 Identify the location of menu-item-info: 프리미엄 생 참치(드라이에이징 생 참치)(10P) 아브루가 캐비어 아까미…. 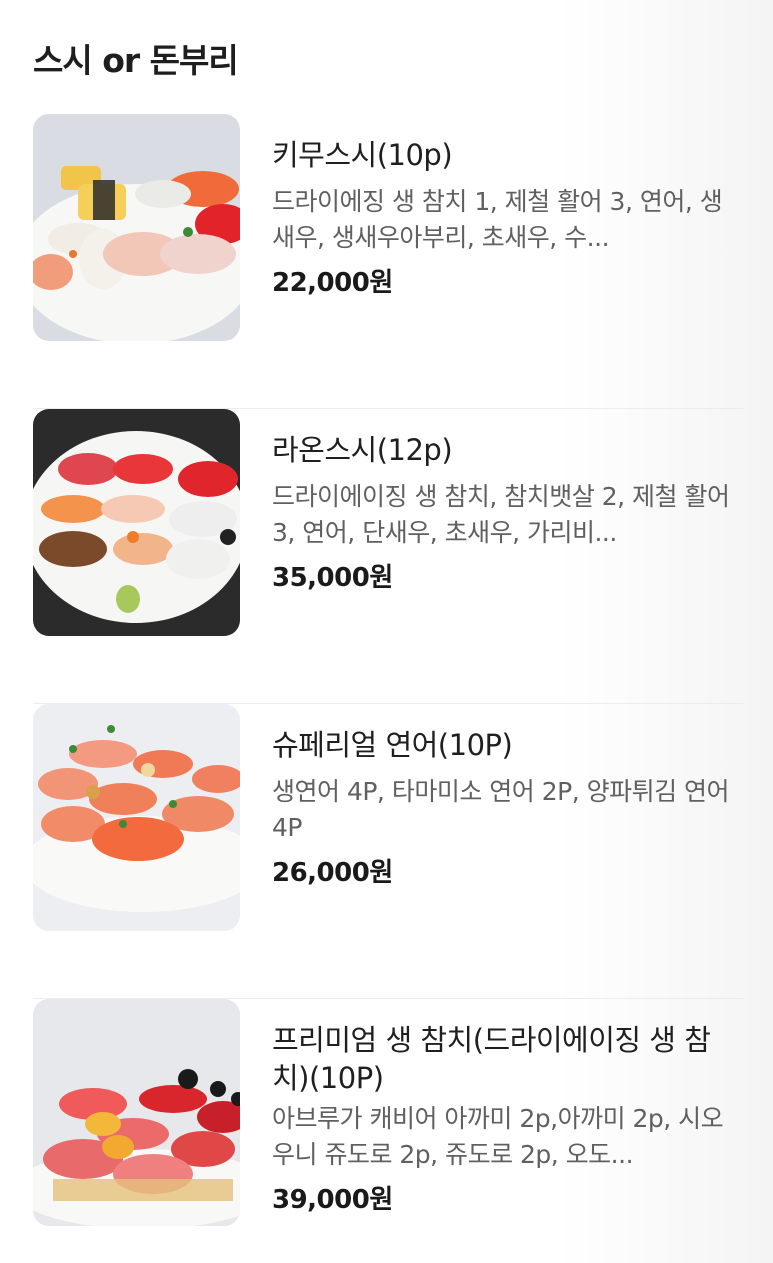
(507, 1119).